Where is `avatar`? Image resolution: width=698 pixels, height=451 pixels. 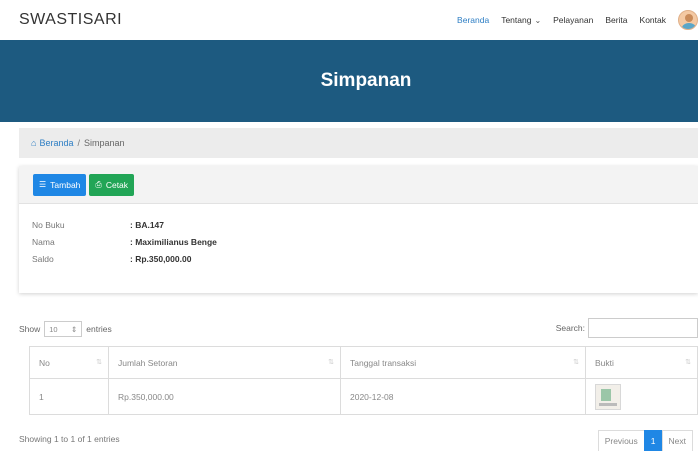 avatar is located at coordinates (688, 20).